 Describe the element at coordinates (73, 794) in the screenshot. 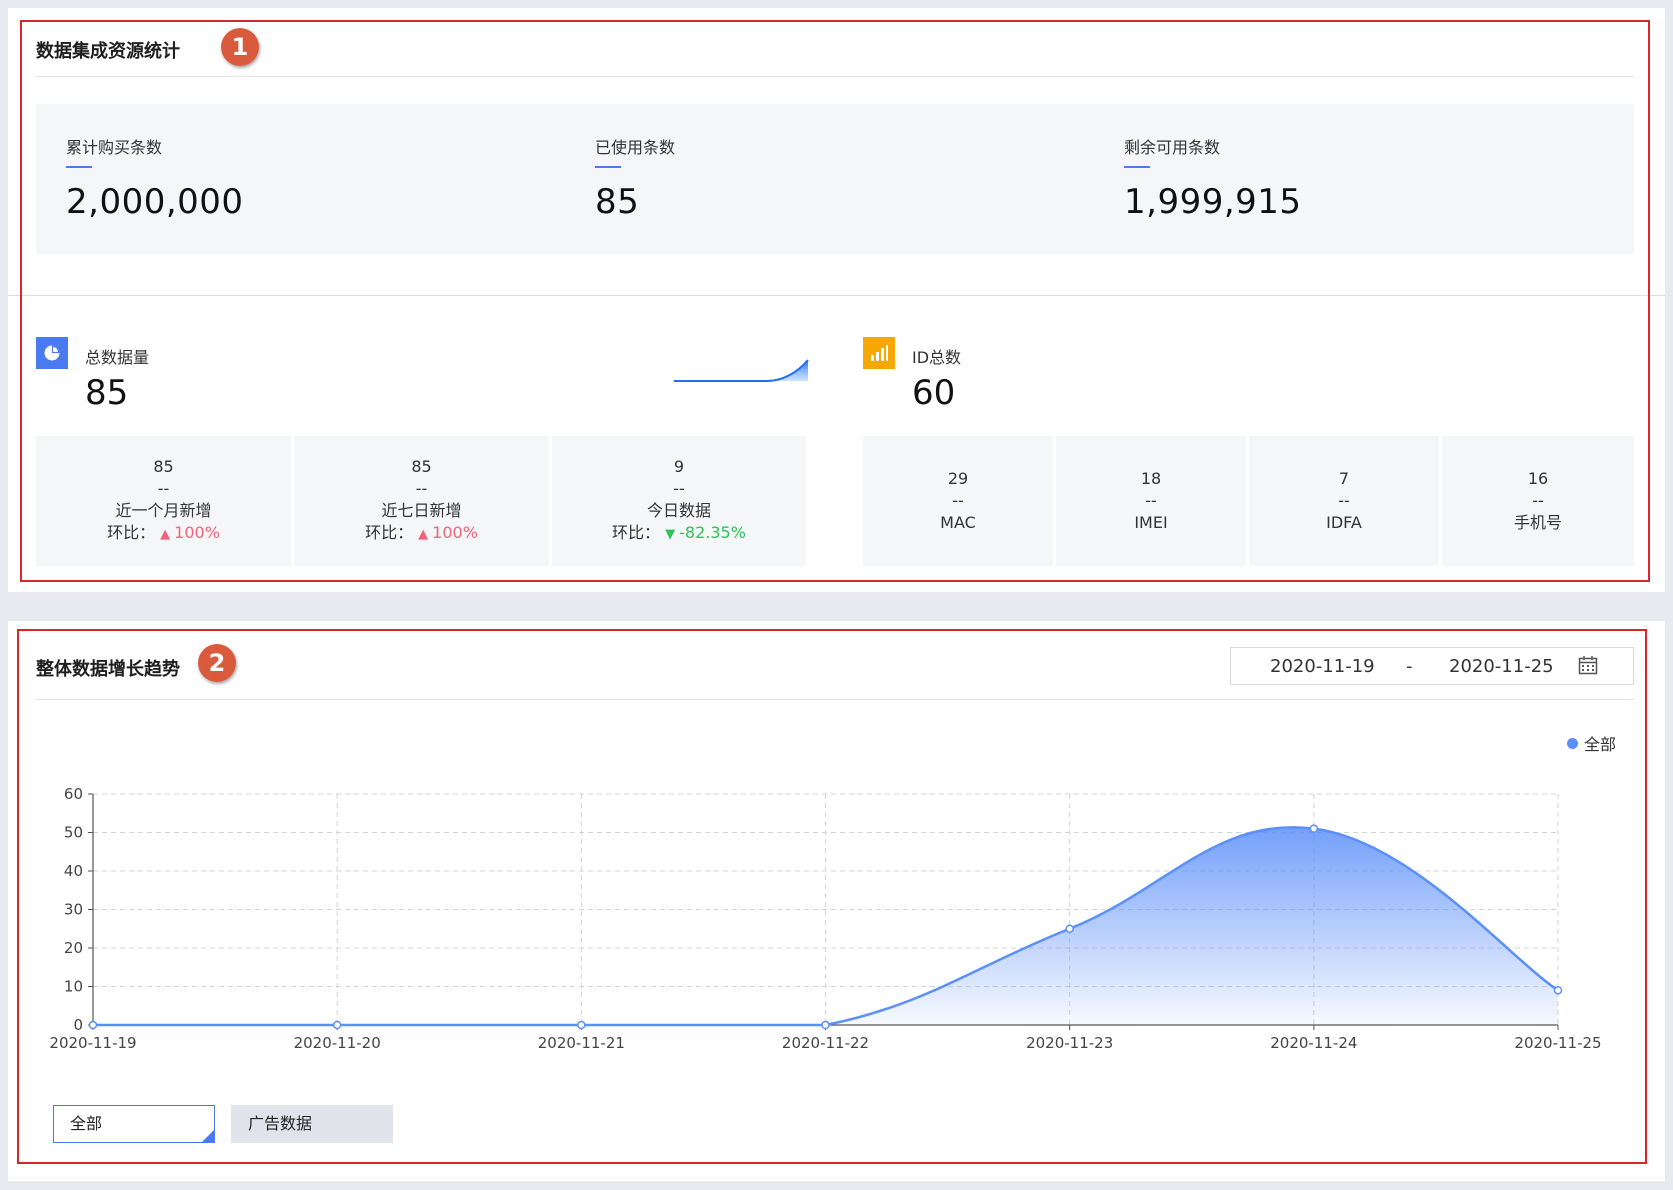

I see `y-tick-label: 60` at that location.